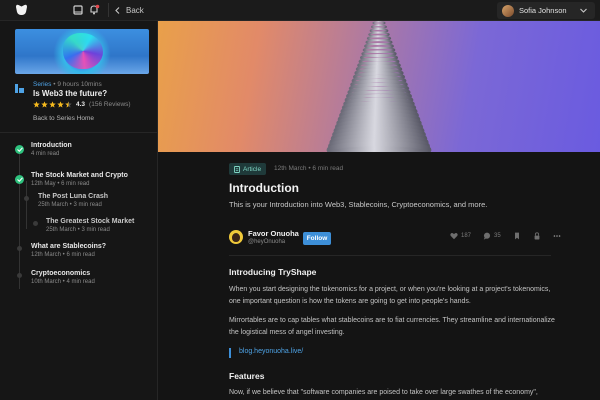 This screenshot has height=400, width=600. I want to click on topbar-divider, so click(108, 10).